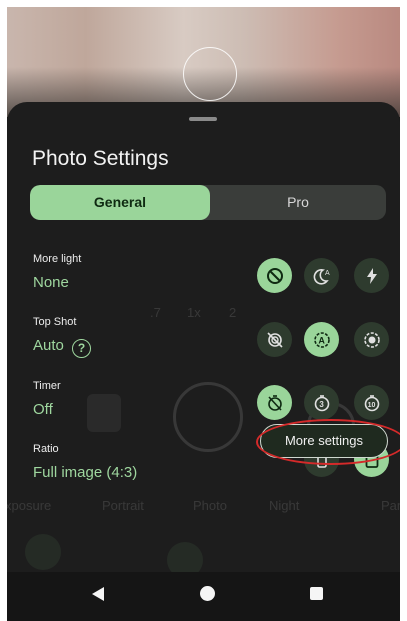 This screenshot has width=407, height=621. I want to click on back-icon, so click(98, 594).